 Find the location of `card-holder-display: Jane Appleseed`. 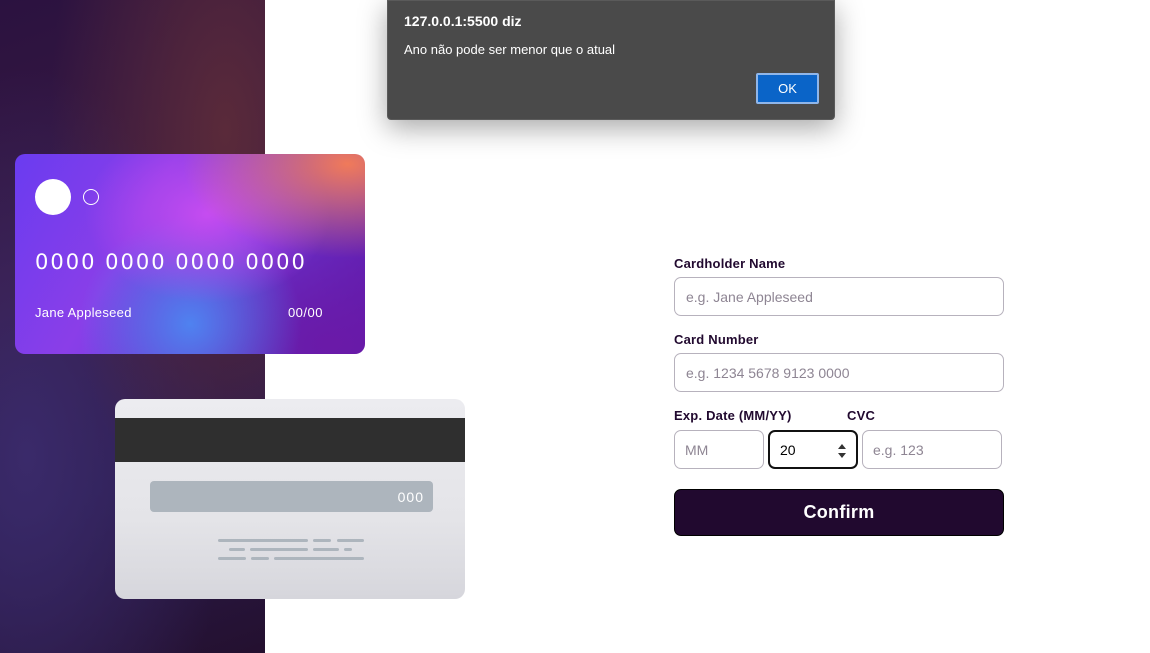

card-holder-display: Jane Appleseed is located at coordinates (83, 312).